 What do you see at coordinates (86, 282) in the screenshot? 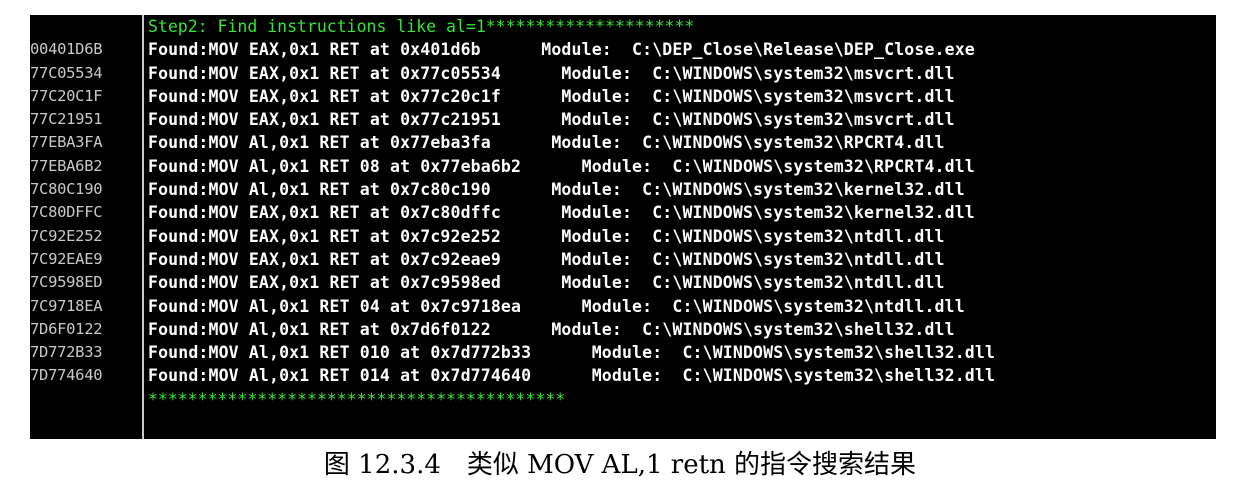
I see `address-cell: 7C9598ED` at bounding box center [86, 282].